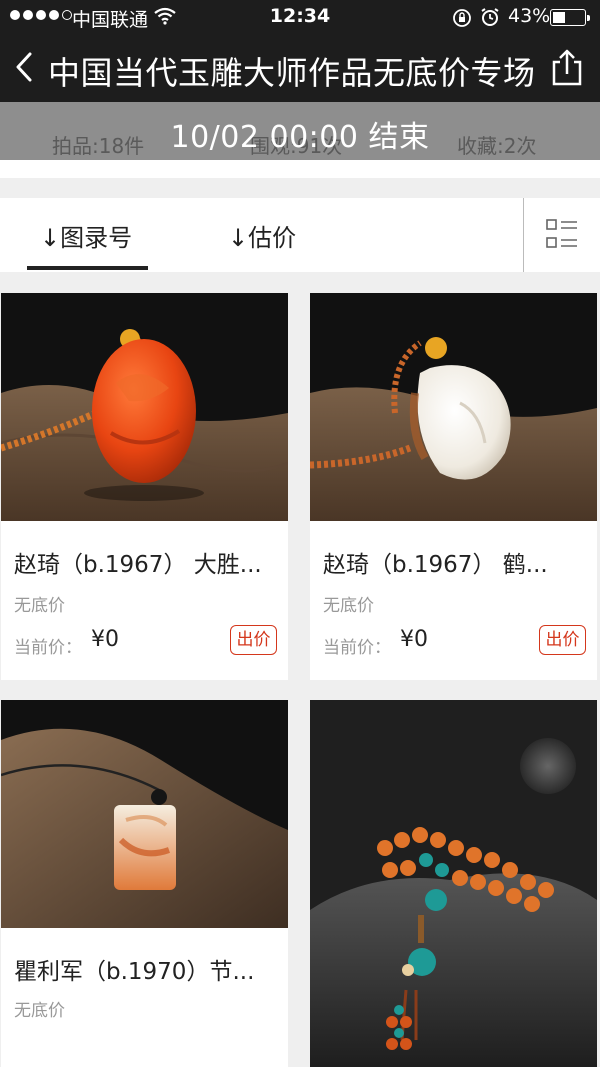 The image size is (600, 1067). What do you see at coordinates (292, 73) in the screenshot?
I see `page-title: 中国当代玉雕大师作品无底价专场` at bounding box center [292, 73].